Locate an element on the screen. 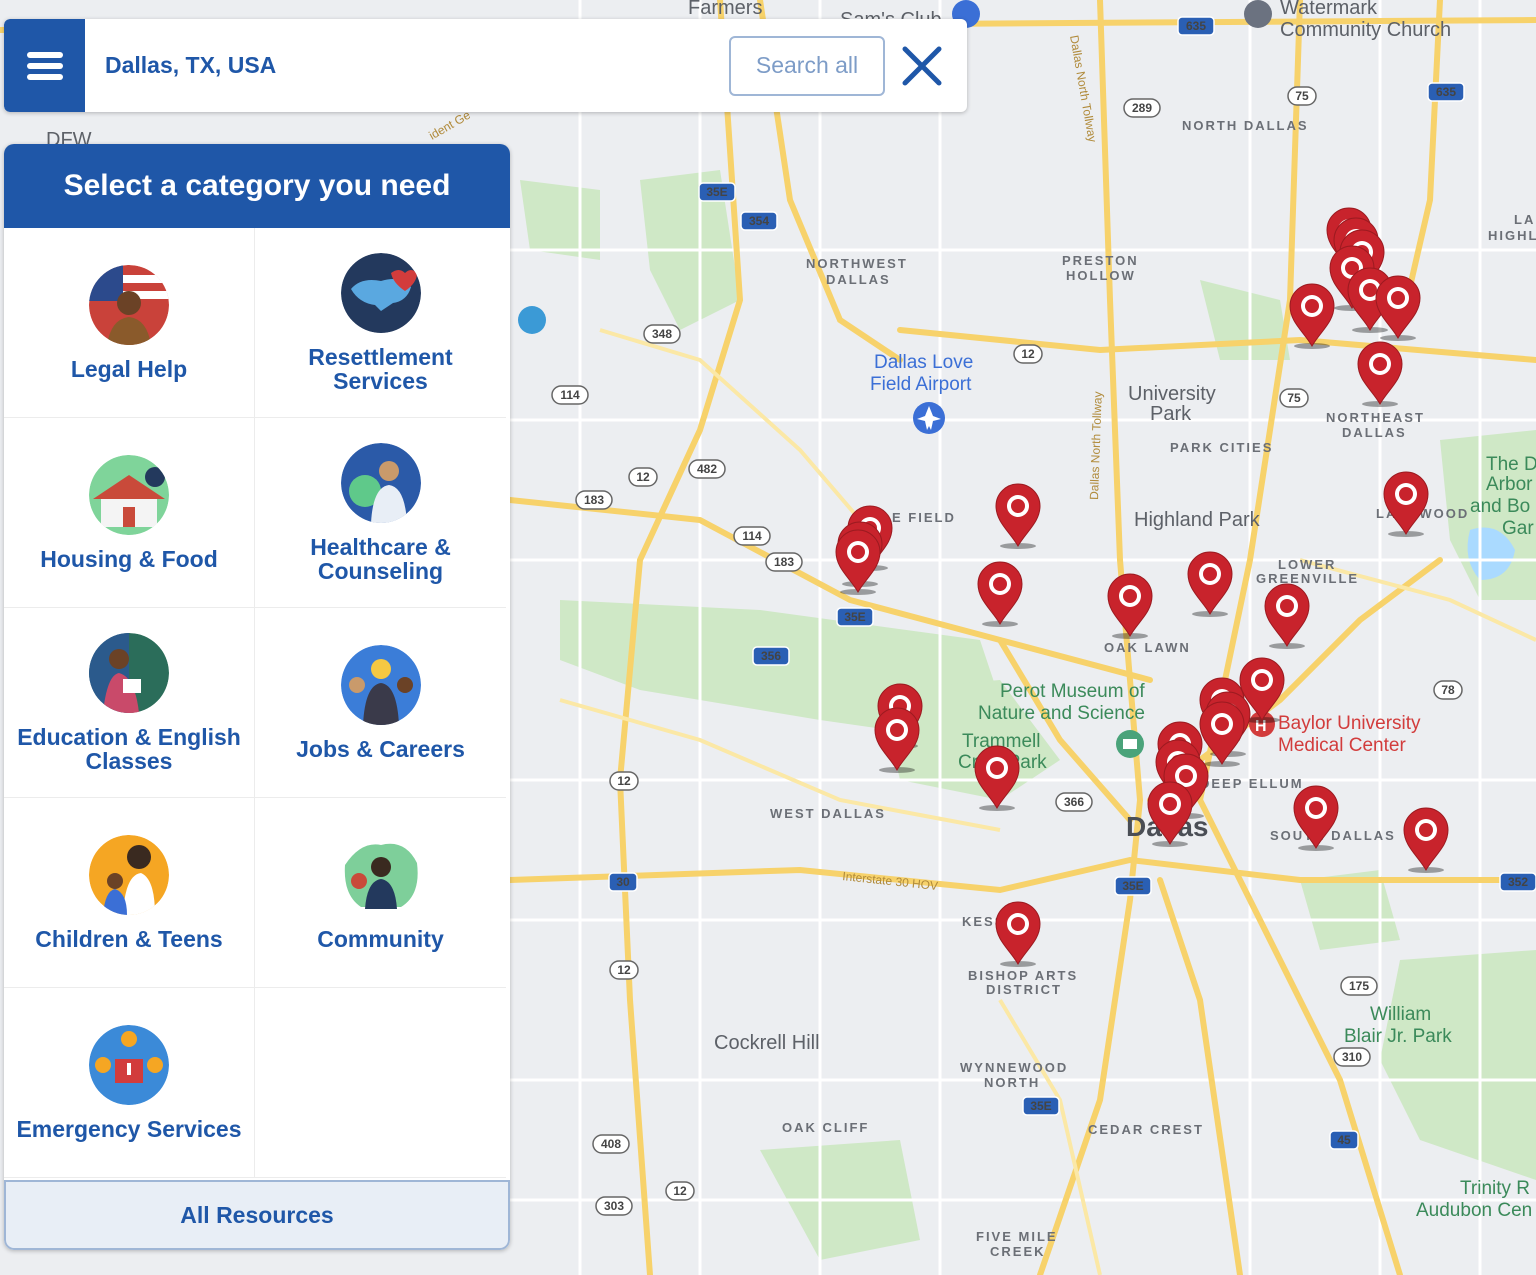  label-university: University is located at coordinates (1172, 394).